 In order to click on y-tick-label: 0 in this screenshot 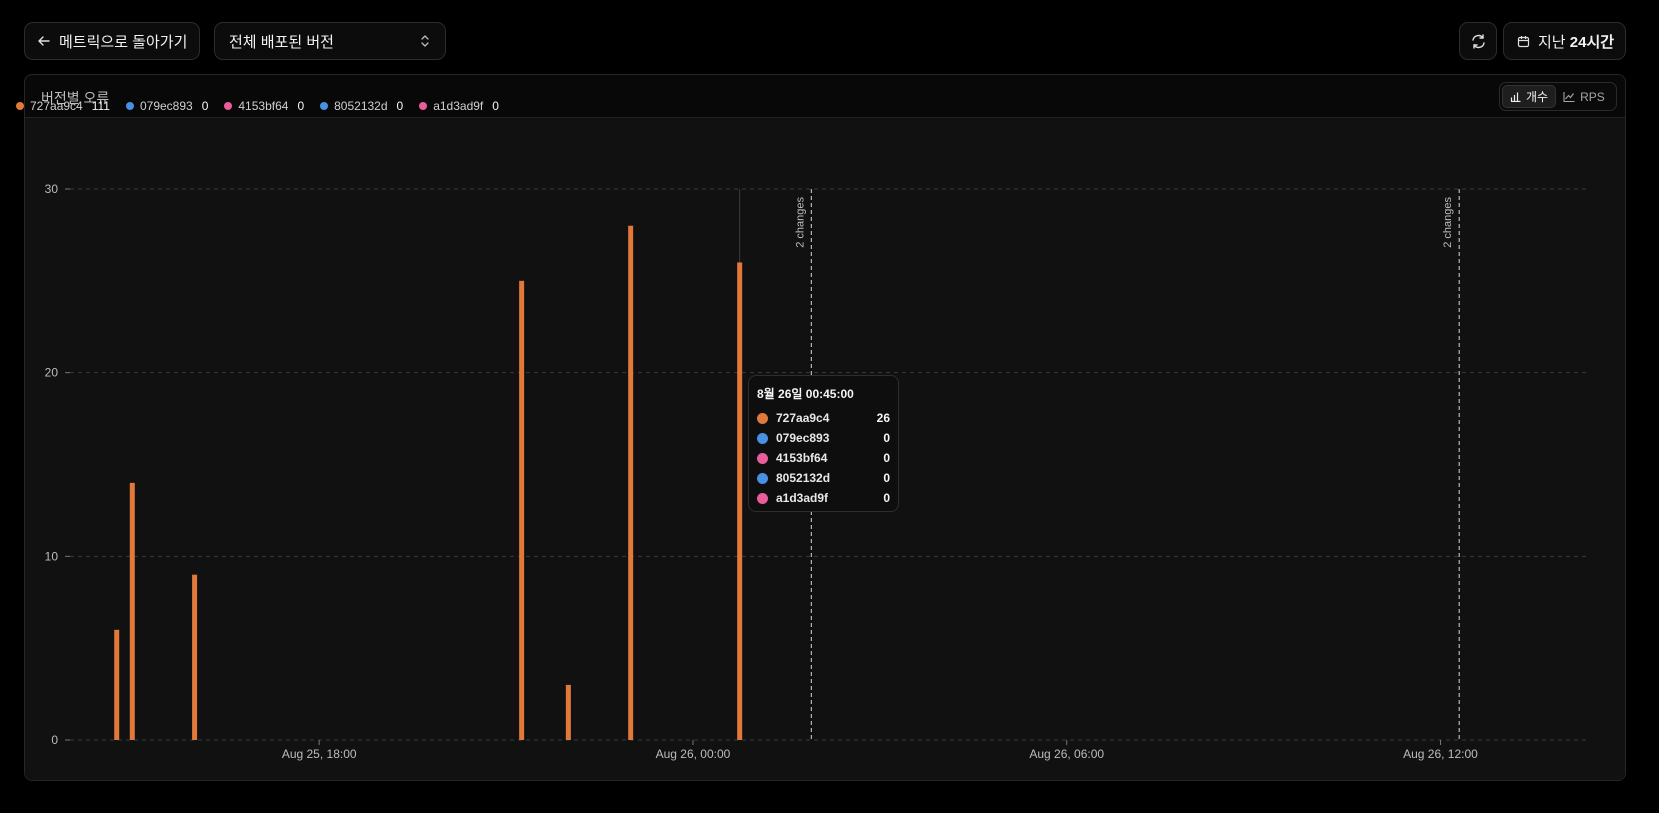, I will do `click(54, 740)`.